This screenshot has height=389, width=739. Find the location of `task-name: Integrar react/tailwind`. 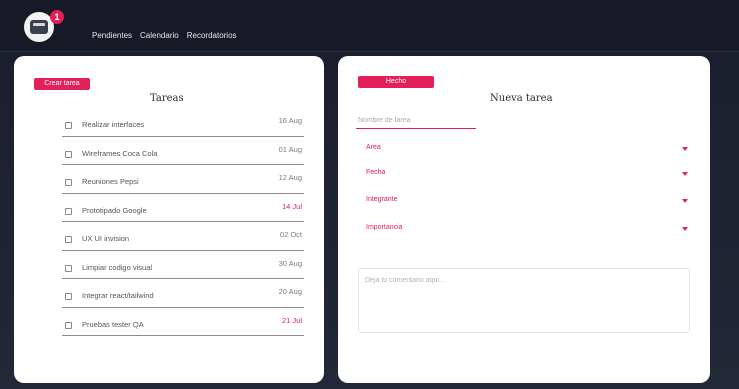

task-name: Integrar react/tailwind is located at coordinates (118, 295).